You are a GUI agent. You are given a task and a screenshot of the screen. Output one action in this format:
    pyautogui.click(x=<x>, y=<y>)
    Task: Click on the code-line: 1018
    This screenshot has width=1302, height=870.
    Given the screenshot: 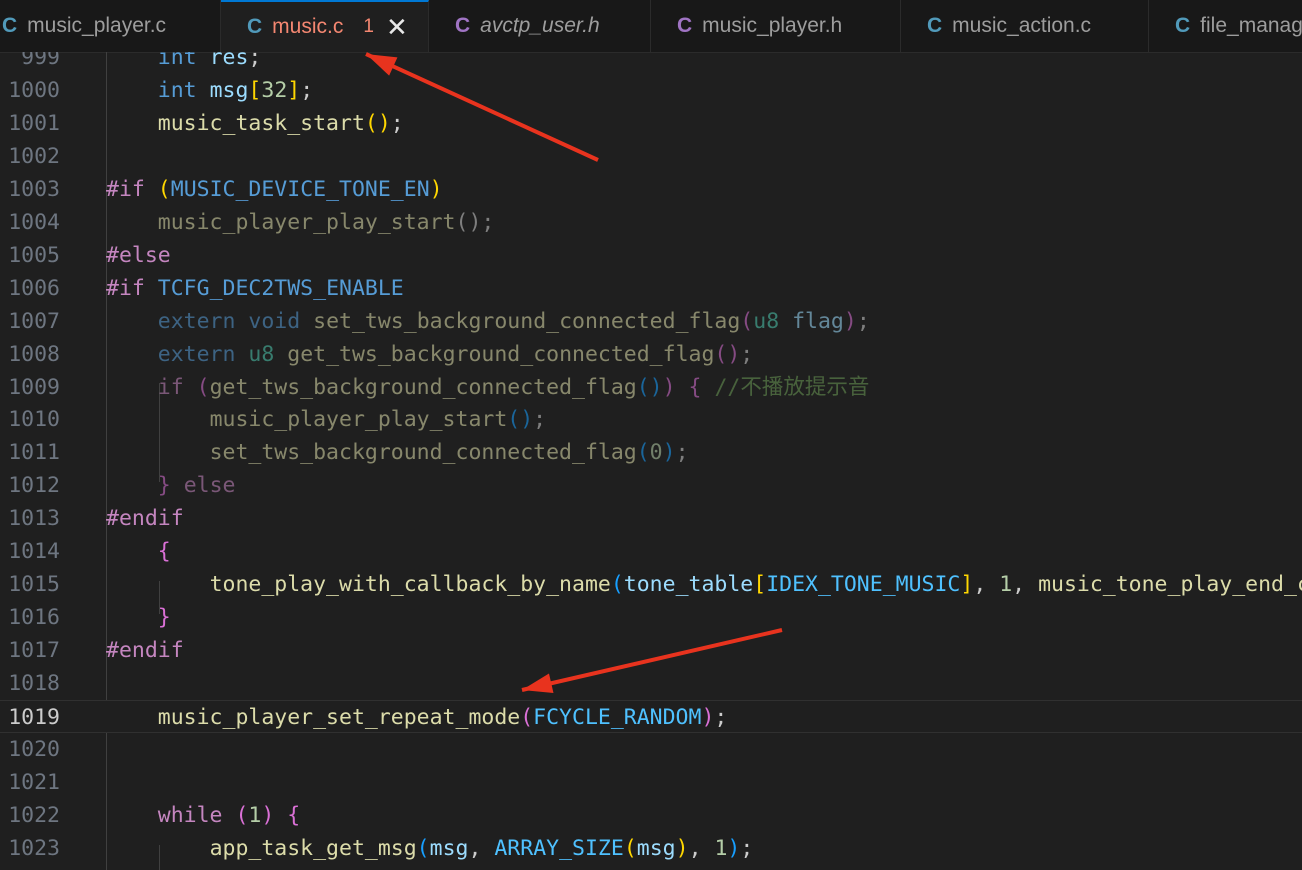 What is the action you would take?
    pyautogui.click(x=651, y=683)
    